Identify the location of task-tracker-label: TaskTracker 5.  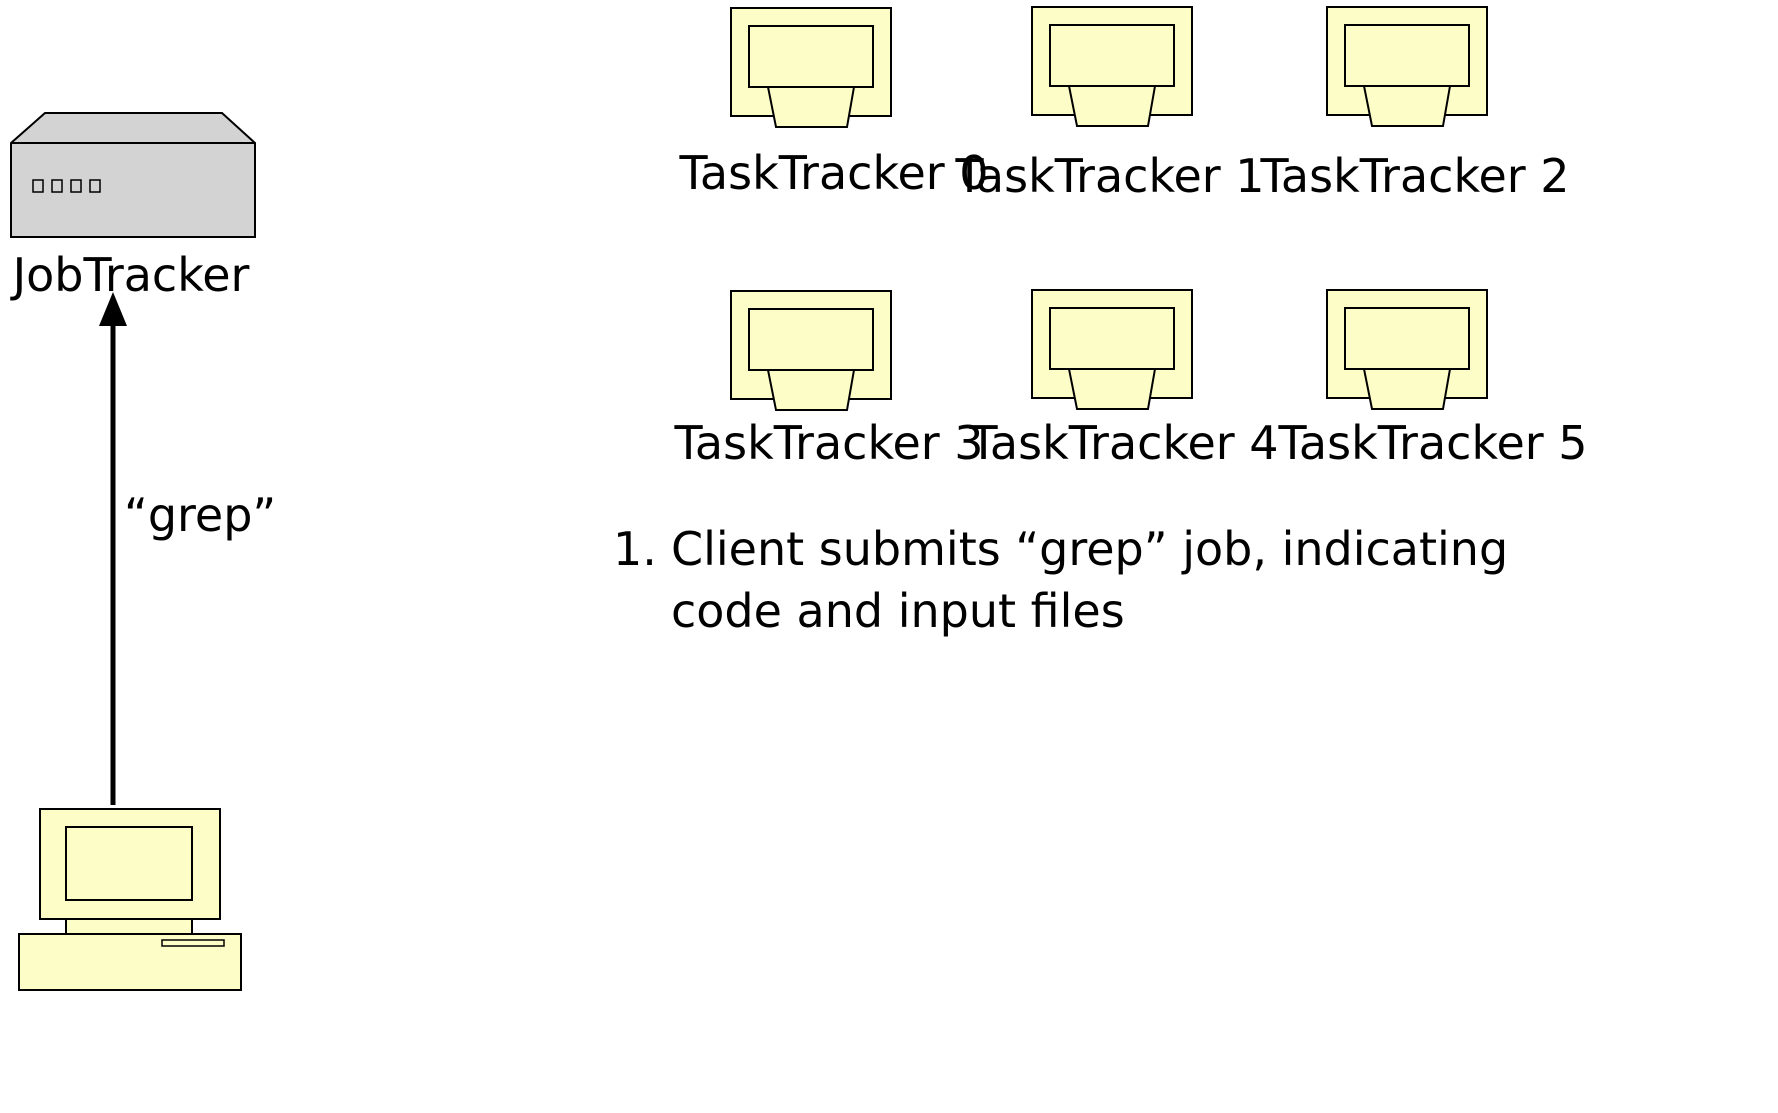
(1433, 443).